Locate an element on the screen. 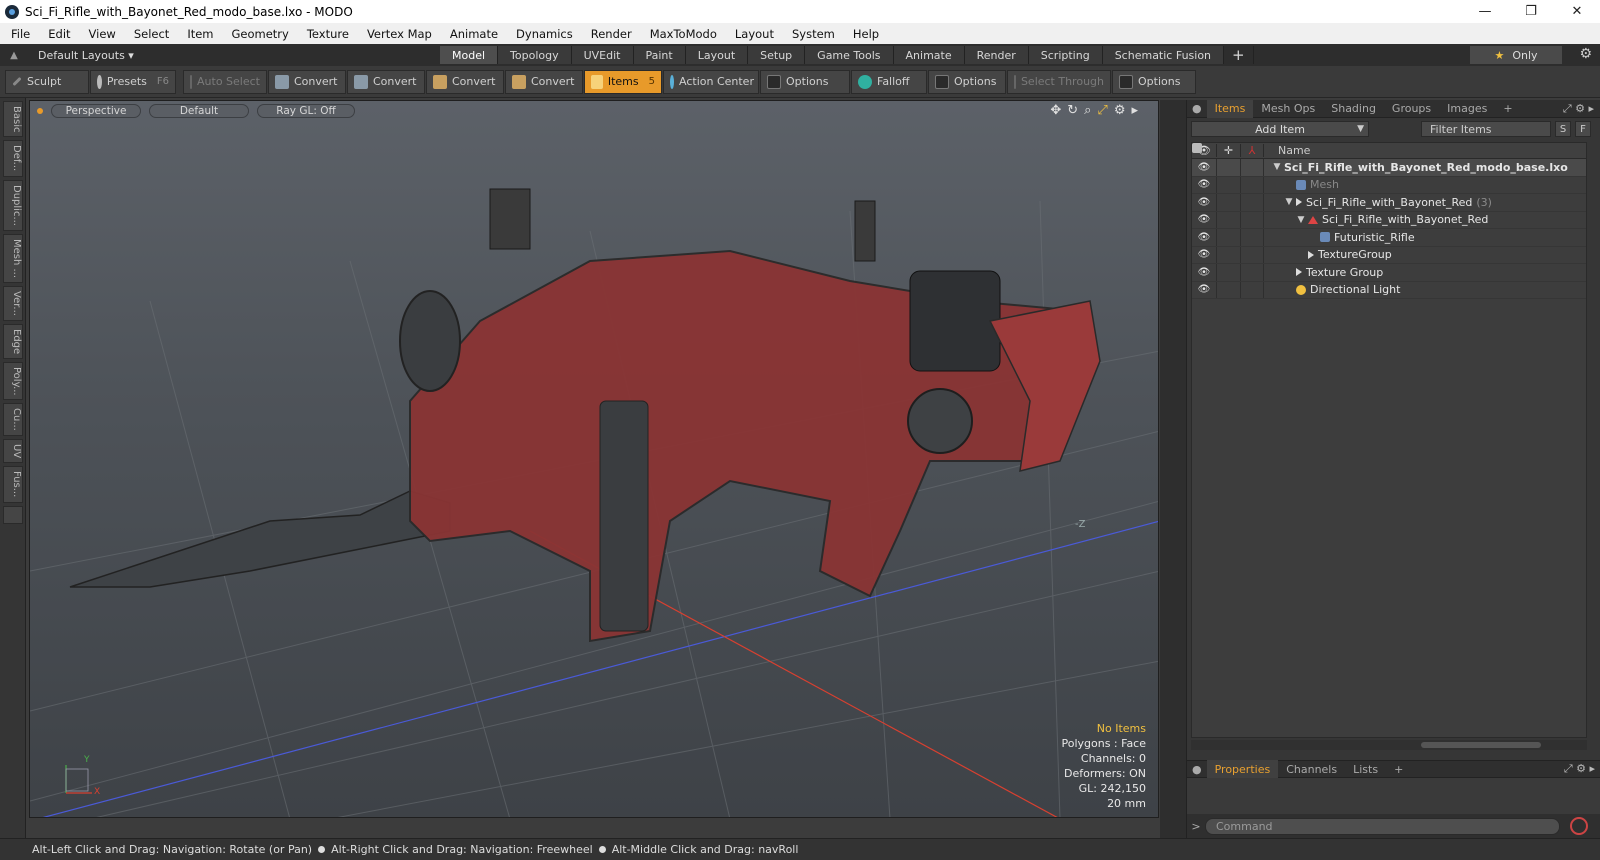 This screenshot has height=860, width=1600. menu-animate: Animate is located at coordinates (472, 34).